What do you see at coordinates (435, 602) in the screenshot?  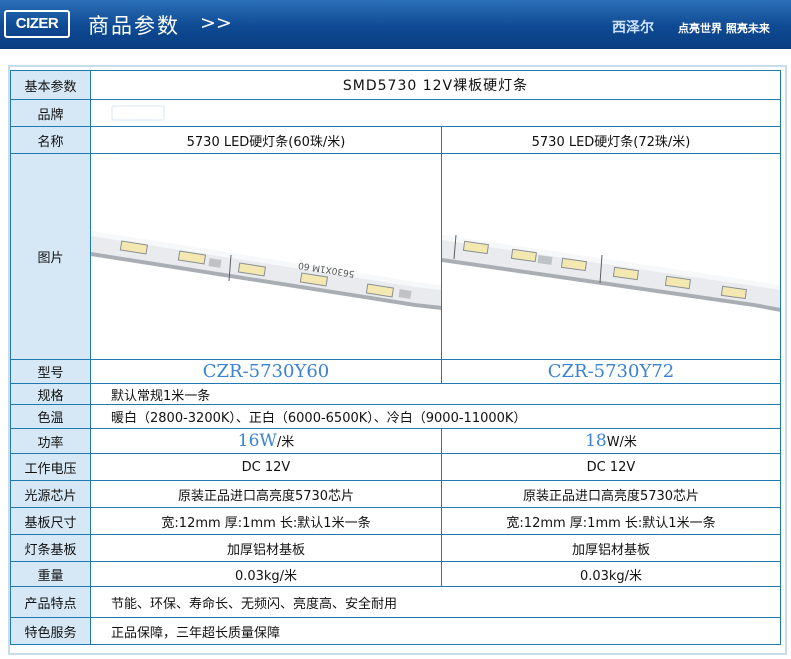 I see `feature-value: 节能、环保、寿命长、无频闪、亮度高、安全耐用` at bounding box center [435, 602].